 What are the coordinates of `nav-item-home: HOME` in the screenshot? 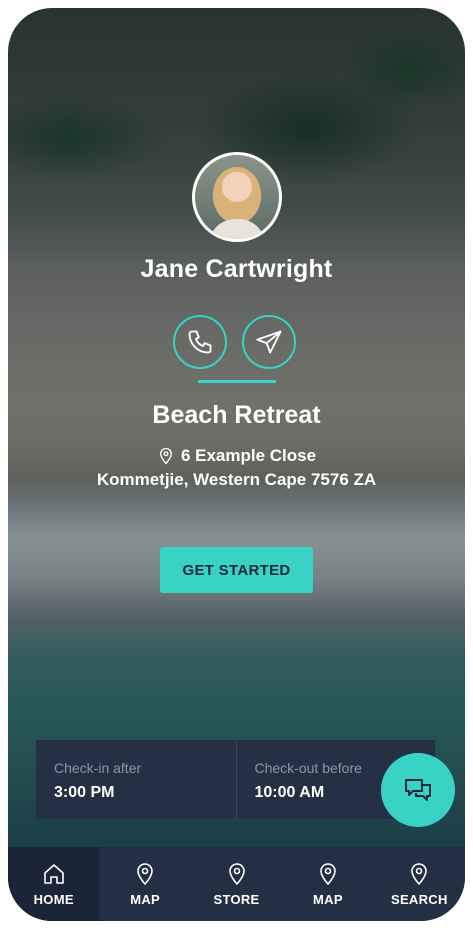 It's located at (54, 884).